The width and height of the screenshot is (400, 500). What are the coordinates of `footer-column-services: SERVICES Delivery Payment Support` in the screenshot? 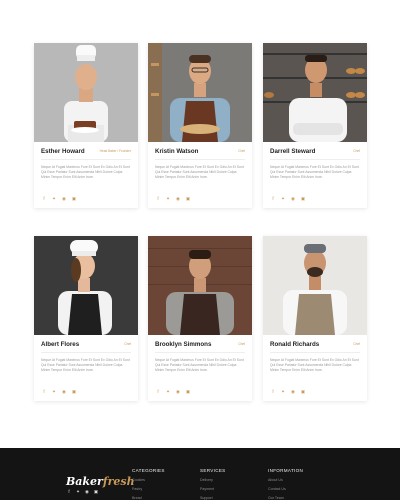 It's located at (213, 484).